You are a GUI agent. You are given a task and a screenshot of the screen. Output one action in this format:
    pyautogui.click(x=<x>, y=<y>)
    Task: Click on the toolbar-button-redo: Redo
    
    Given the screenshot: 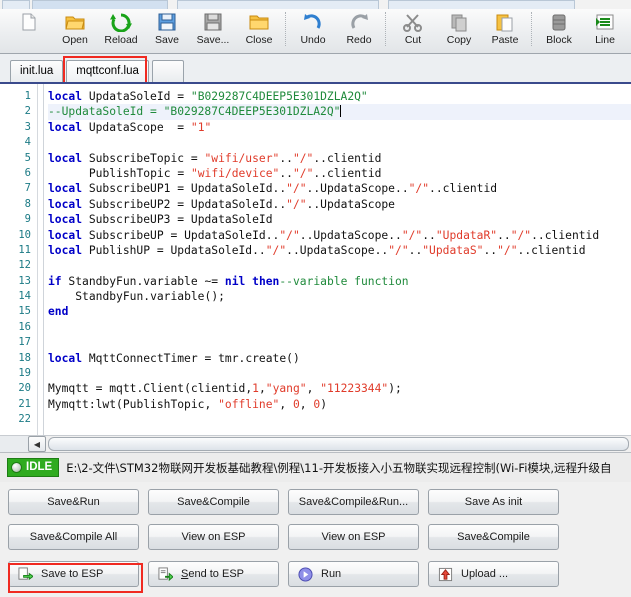 What is the action you would take?
    pyautogui.click(x=359, y=31)
    